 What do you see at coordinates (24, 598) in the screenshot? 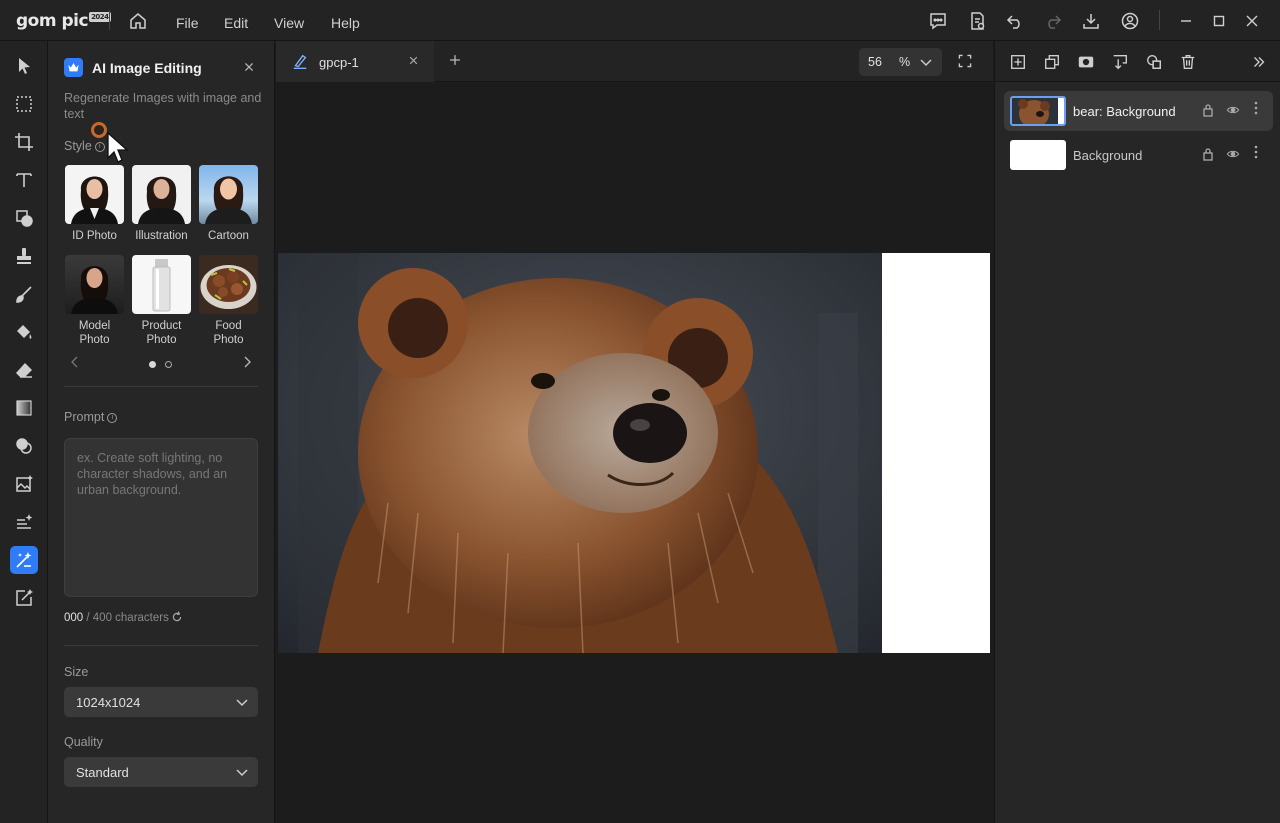
I see `export-ai-tool-icon` at bounding box center [24, 598].